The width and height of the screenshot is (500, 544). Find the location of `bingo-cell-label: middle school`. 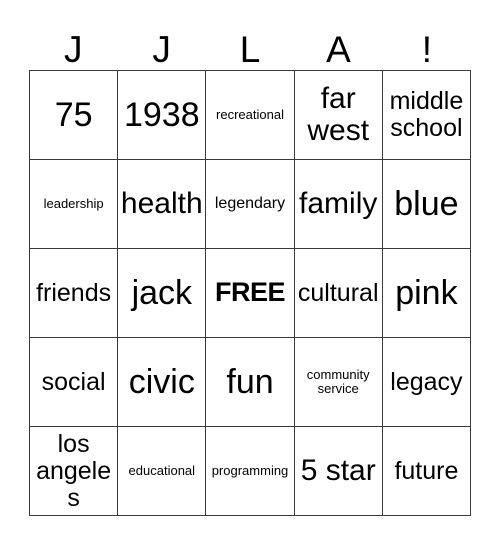

bingo-cell-label: middle school is located at coordinates (426, 114).